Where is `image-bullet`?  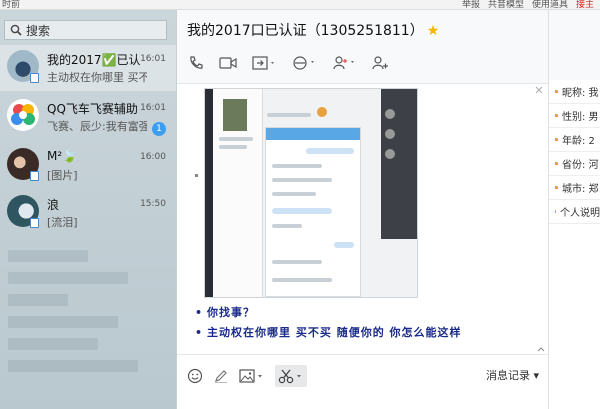 image-bullet is located at coordinates (196, 175).